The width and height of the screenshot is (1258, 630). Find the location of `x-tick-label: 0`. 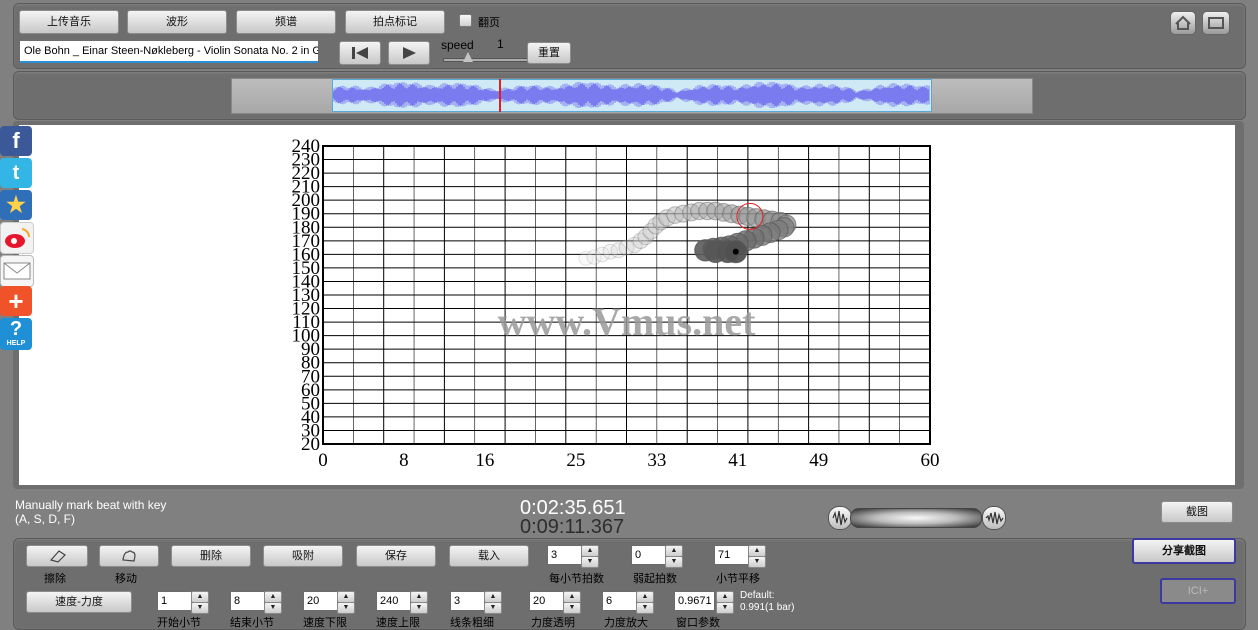

x-tick-label: 0 is located at coordinates (323, 460).